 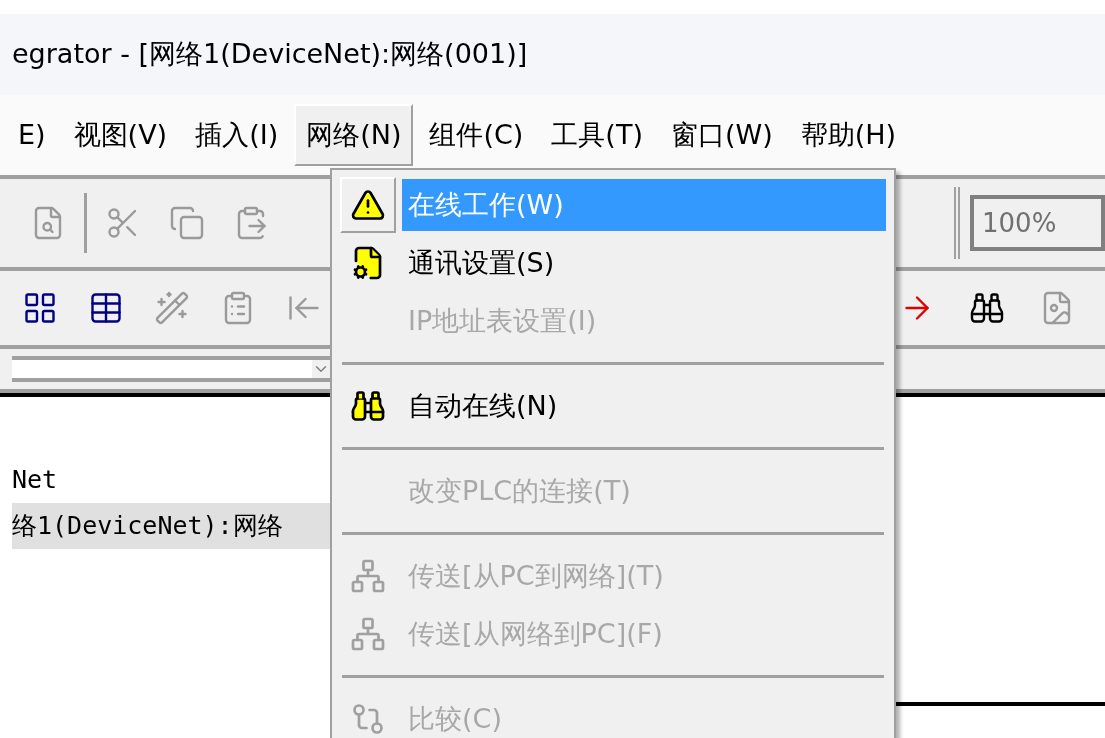 What do you see at coordinates (171, 369) in the screenshot?
I see `combo-box` at bounding box center [171, 369].